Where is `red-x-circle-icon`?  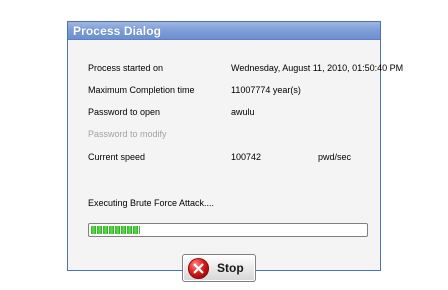
red-x-circle-icon is located at coordinates (198, 268).